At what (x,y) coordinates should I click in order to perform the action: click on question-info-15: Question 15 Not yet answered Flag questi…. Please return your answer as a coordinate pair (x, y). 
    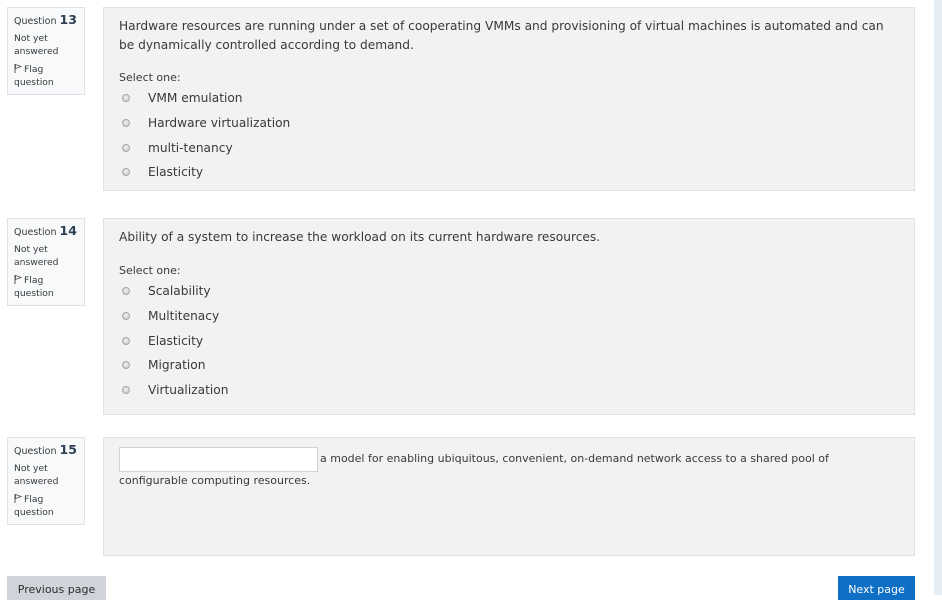
    Looking at the image, I should click on (46, 481).